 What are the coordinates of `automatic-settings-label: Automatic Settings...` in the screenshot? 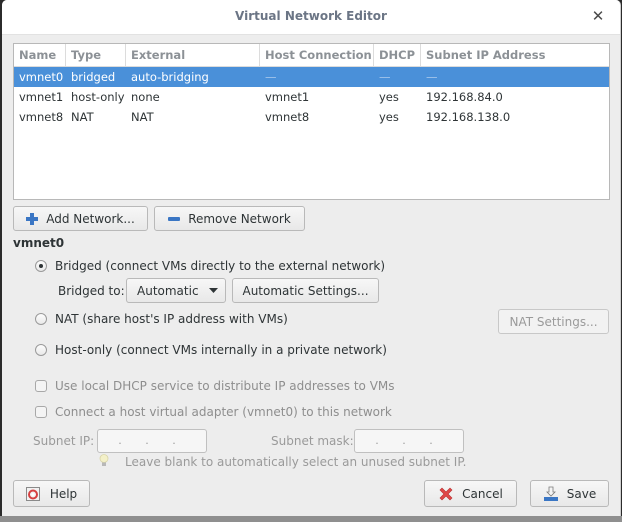 It's located at (305, 290).